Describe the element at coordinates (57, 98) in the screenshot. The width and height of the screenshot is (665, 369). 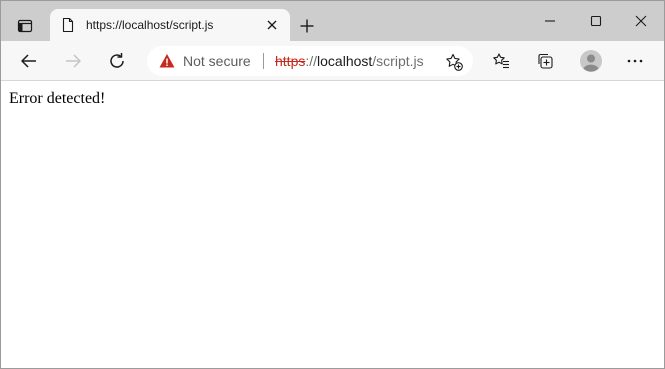
I see `error-message: Error detected!` at that location.